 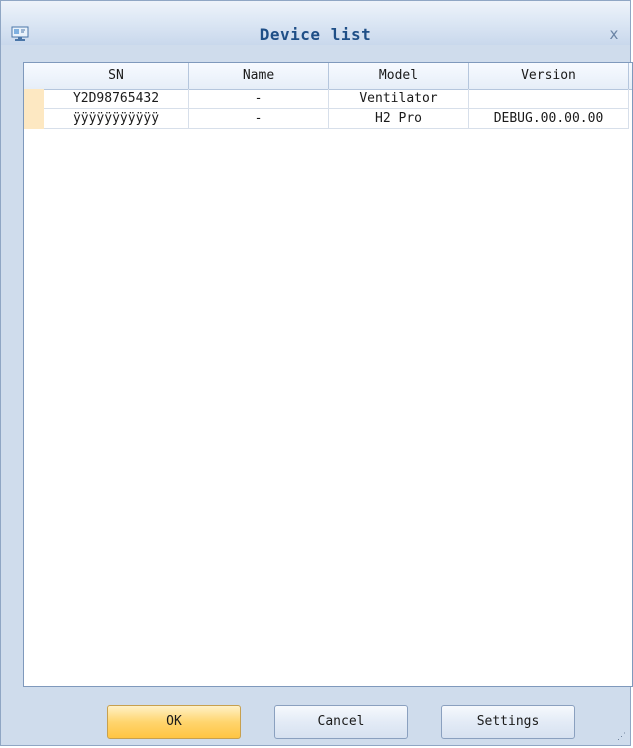 What do you see at coordinates (622, 737) in the screenshot?
I see `resize-grip-icon: ⋰` at bounding box center [622, 737].